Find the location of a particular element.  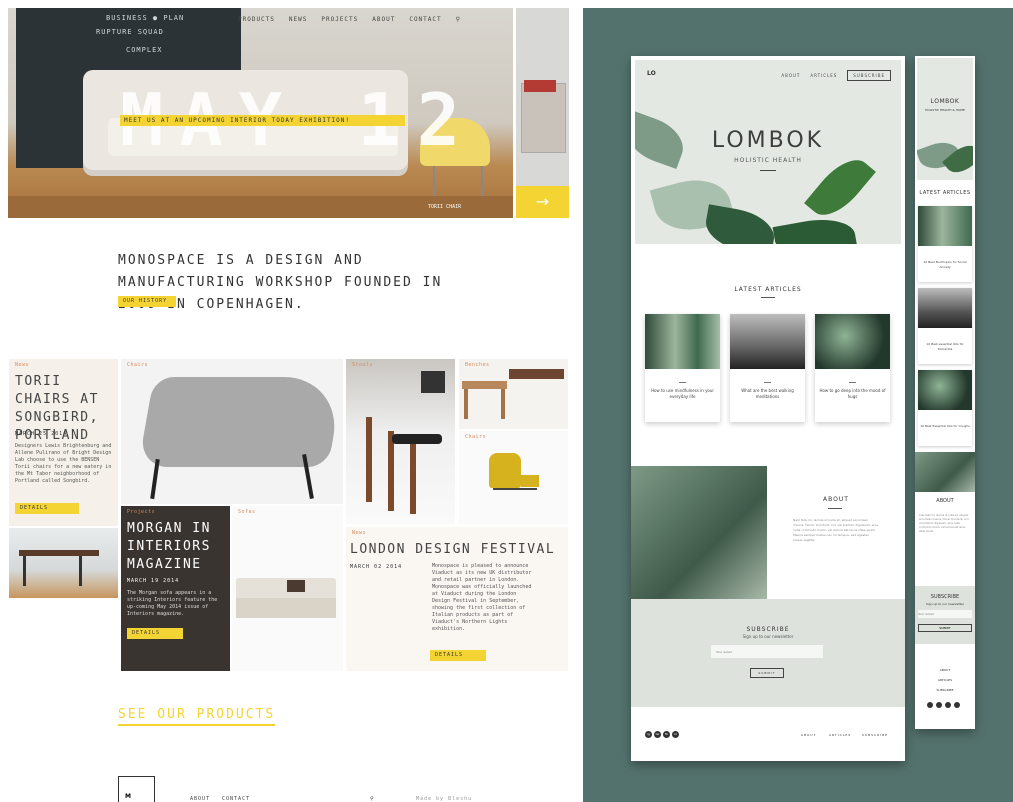

mobile-hero: LOMBOK HOLISTIC HEALTH & HOME is located at coordinates (945, 119).